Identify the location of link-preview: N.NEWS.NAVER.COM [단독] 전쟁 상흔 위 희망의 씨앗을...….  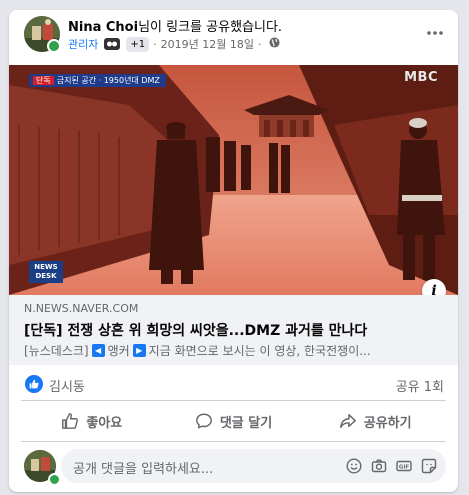
(233, 330).